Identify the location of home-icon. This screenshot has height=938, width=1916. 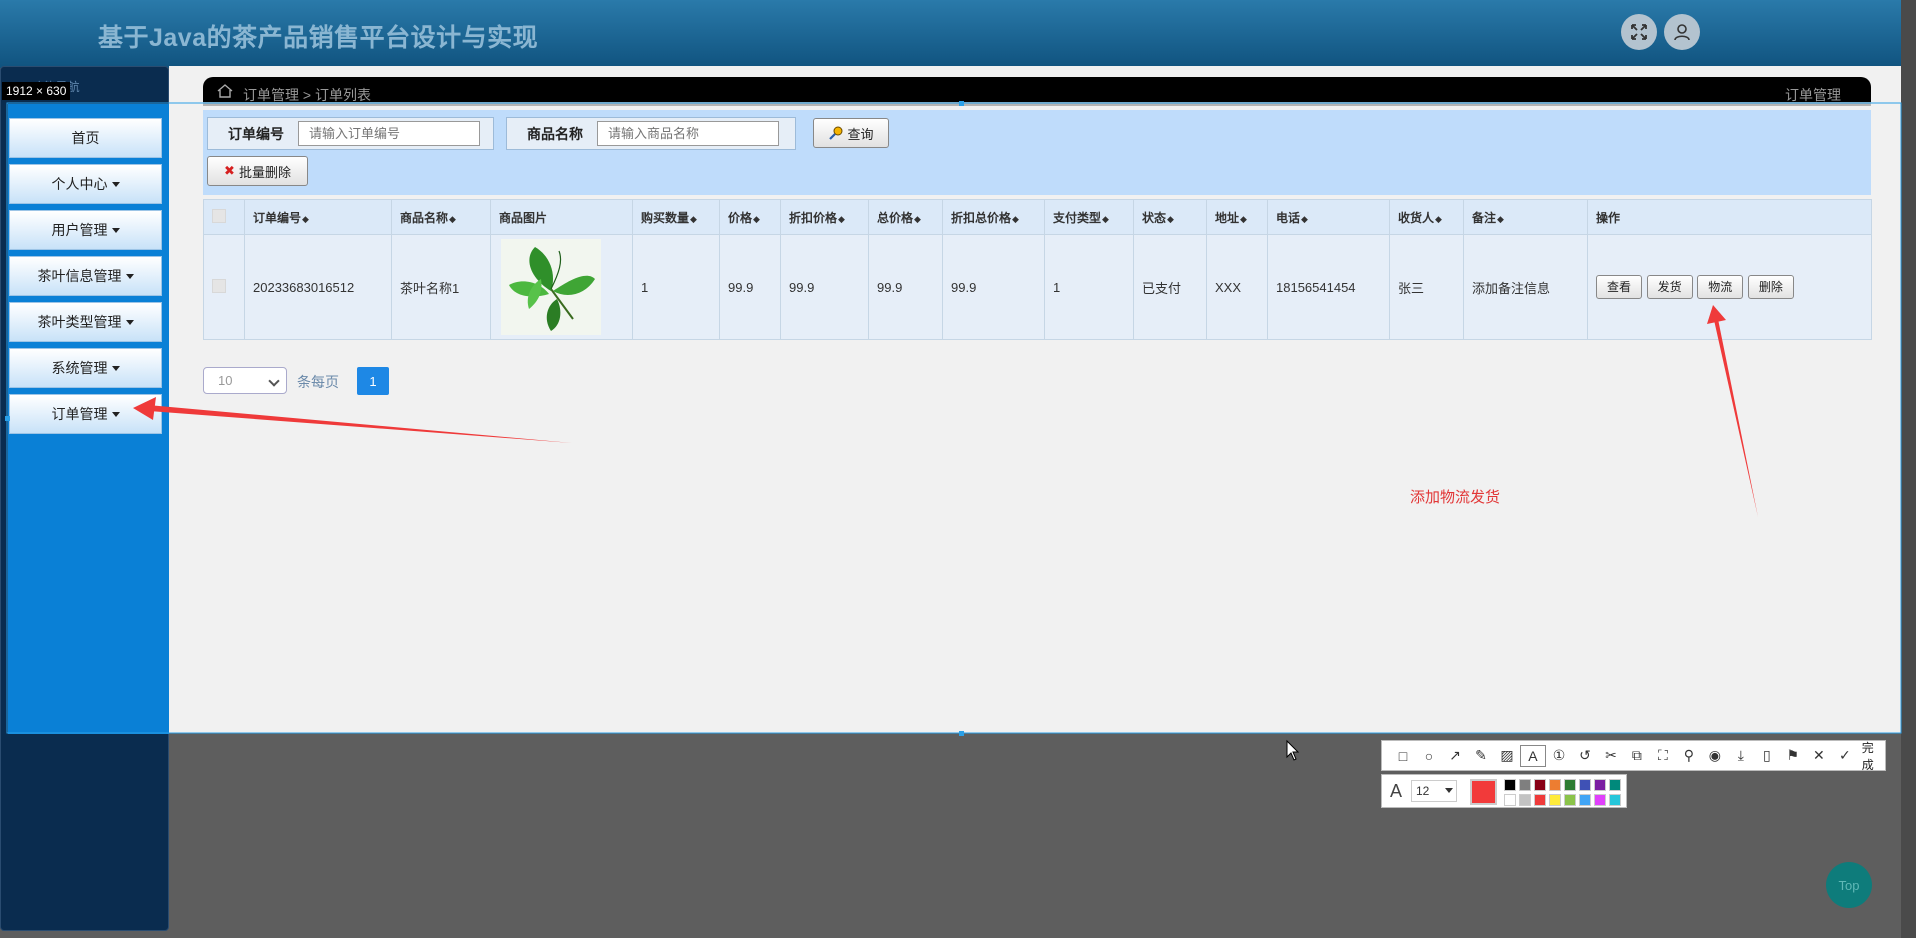
(225, 91).